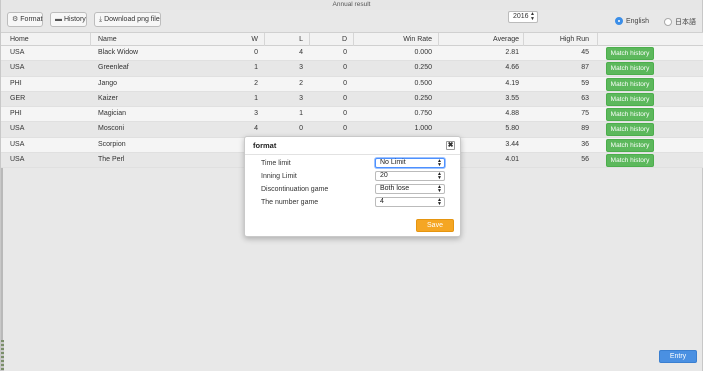  Describe the element at coordinates (290, 202) in the screenshot. I see `number-game-label: The number game` at that location.